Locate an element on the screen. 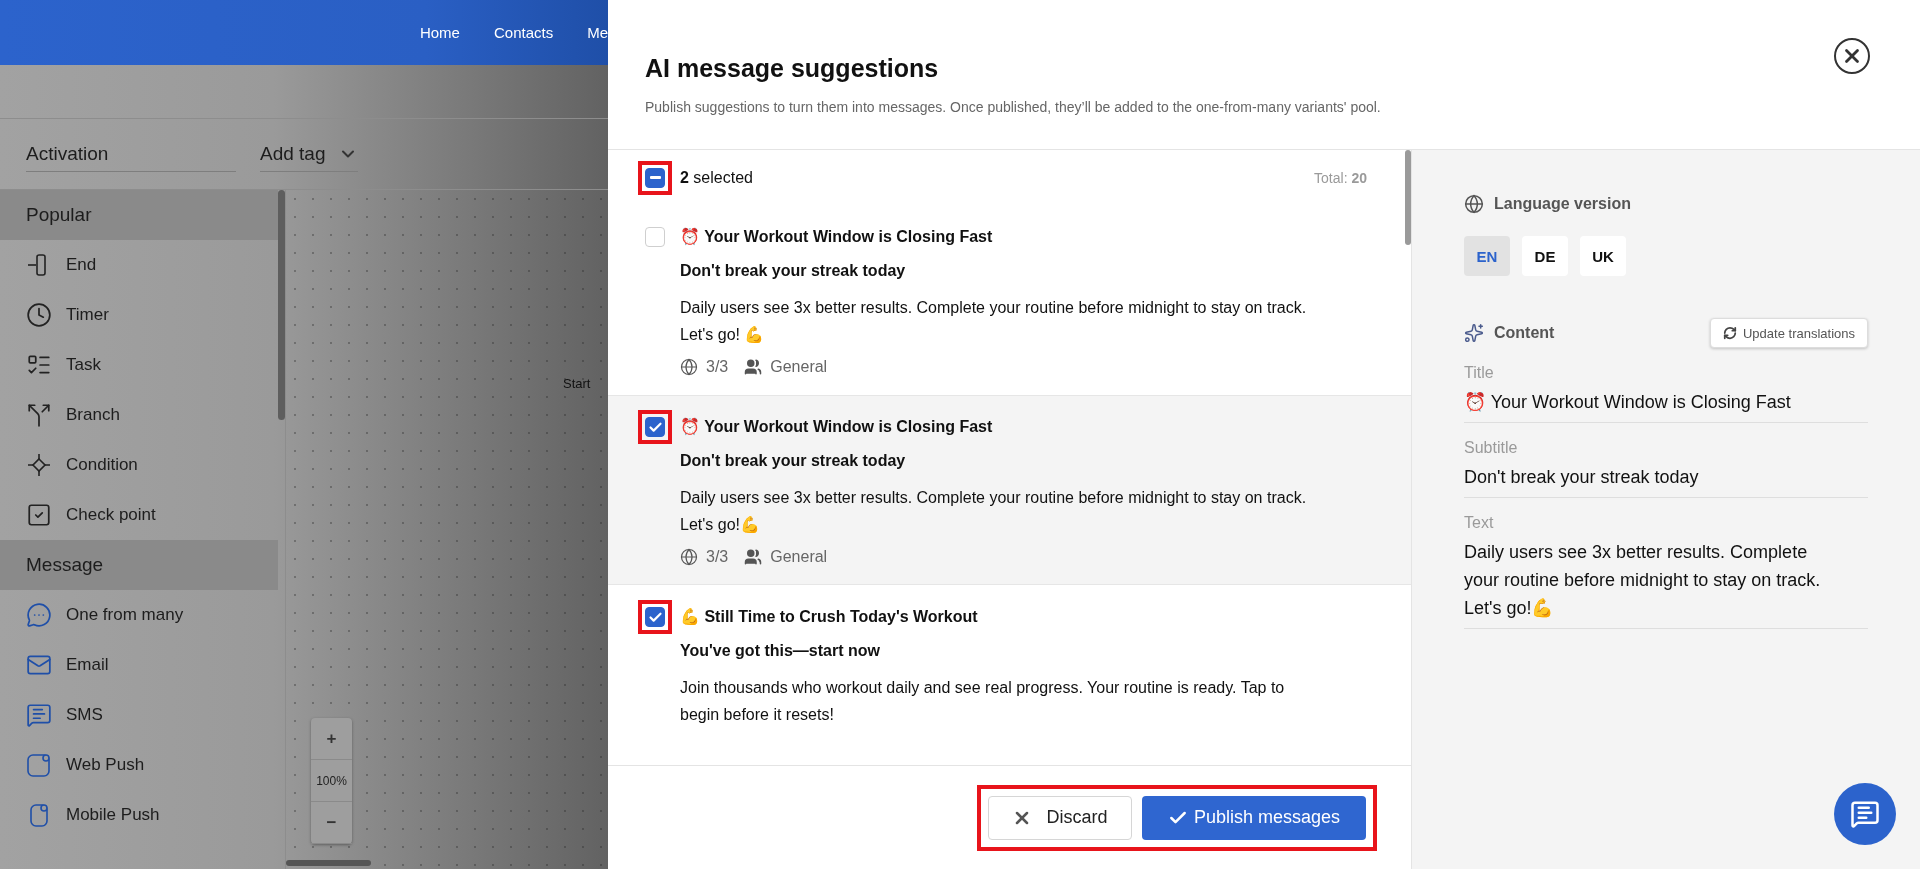 Image resolution: width=1920 pixels, height=869 pixels. nav-link: Contacts is located at coordinates (523, 32).